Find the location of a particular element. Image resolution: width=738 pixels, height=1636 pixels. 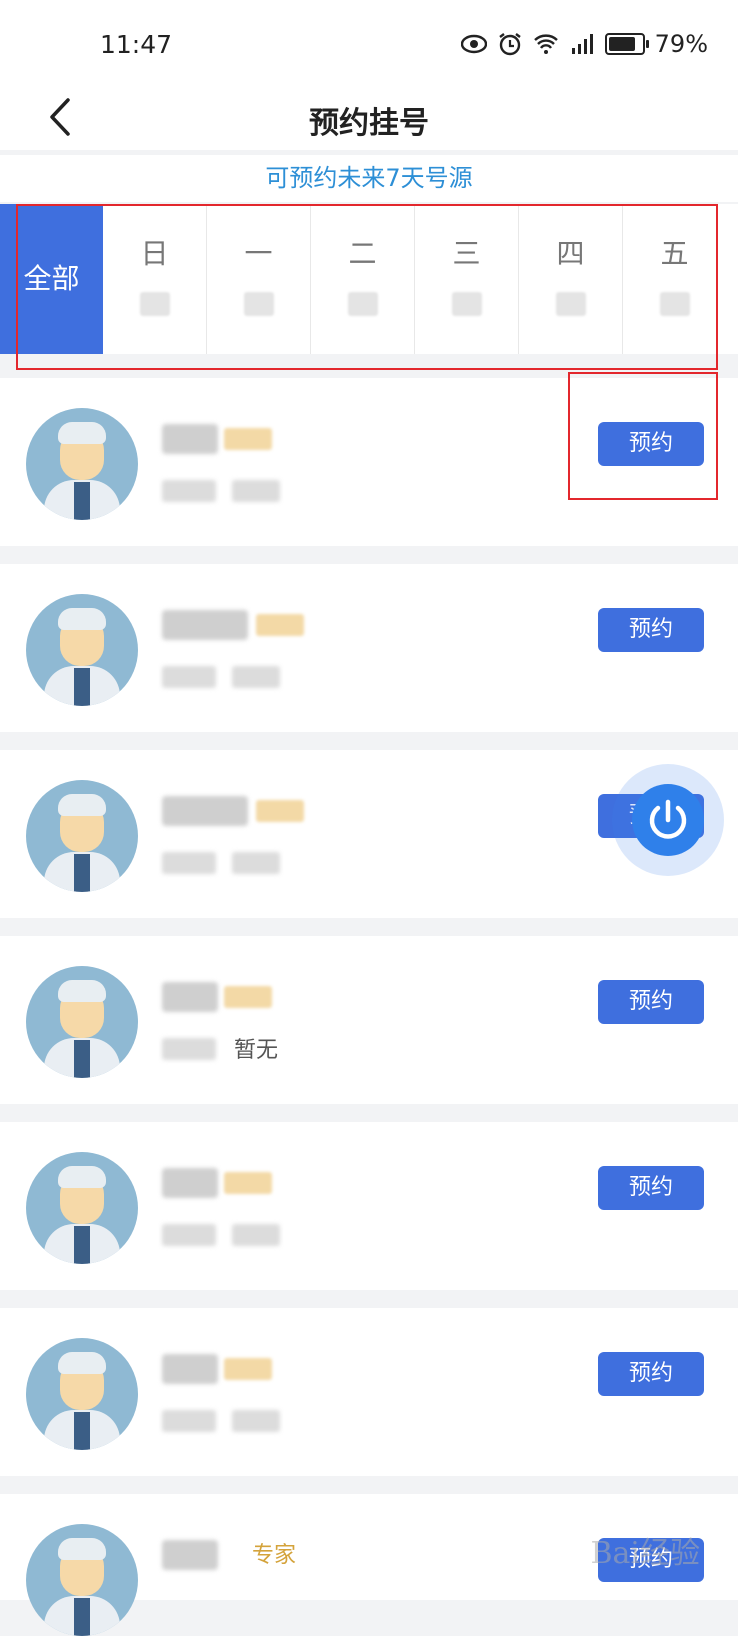

tab-day-fri: 五 is located at coordinates (674, 279).